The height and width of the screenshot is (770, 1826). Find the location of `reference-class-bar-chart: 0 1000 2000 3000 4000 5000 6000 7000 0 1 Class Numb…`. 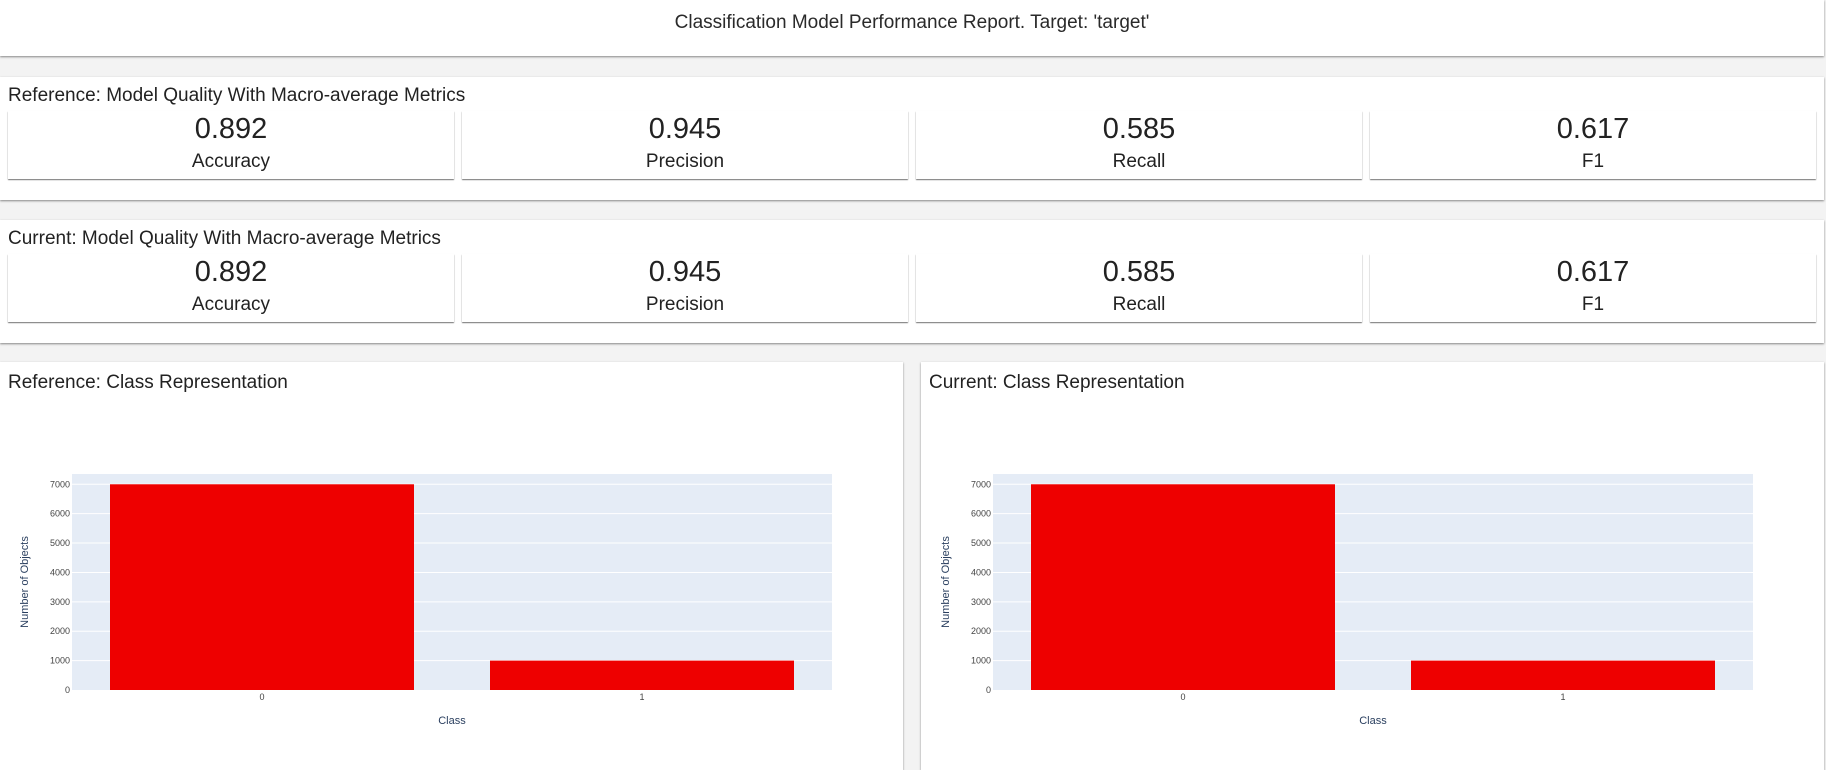

reference-class-bar-chart: 0 1000 2000 3000 4000 5000 6000 7000 0 1 Class Numb… is located at coordinates (425, 600).